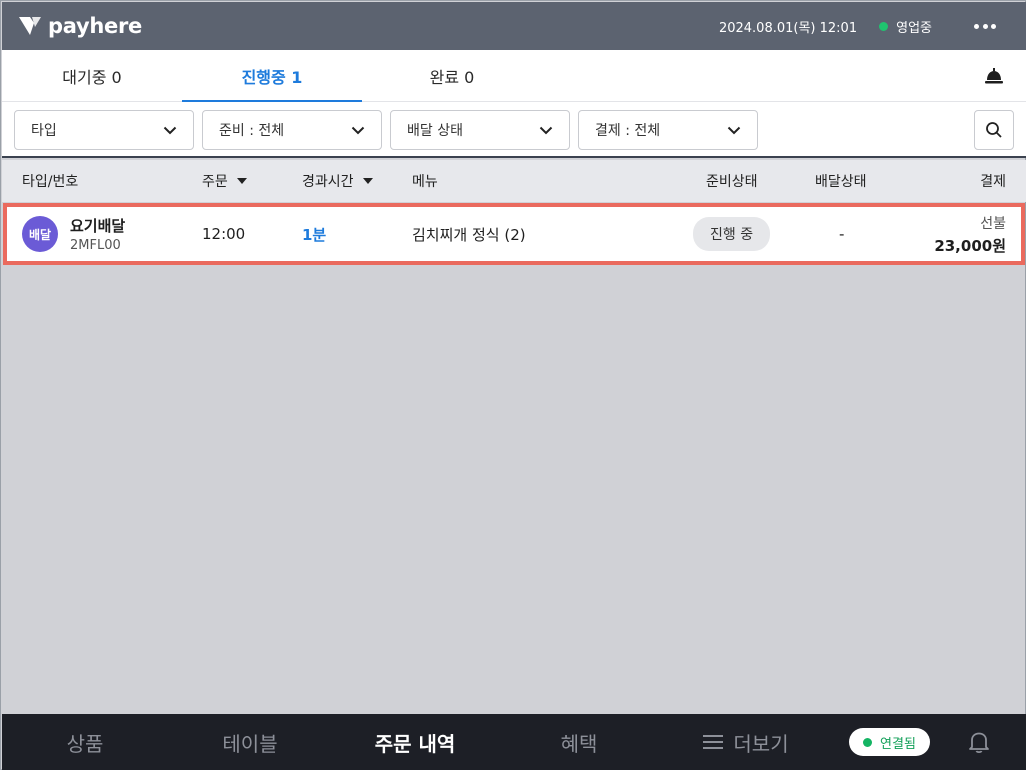  What do you see at coordinates (292, 130) in the screenshot?
I see `prep-filter-select: 준비 : 전체` at bounding box center [292, 130].